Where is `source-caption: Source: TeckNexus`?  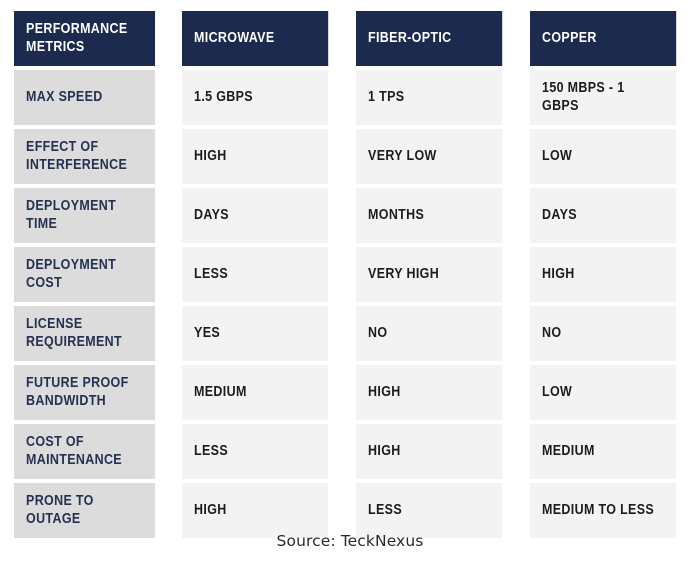 source-caption: Source: TeckNexus is located at coordinates (350, 541).